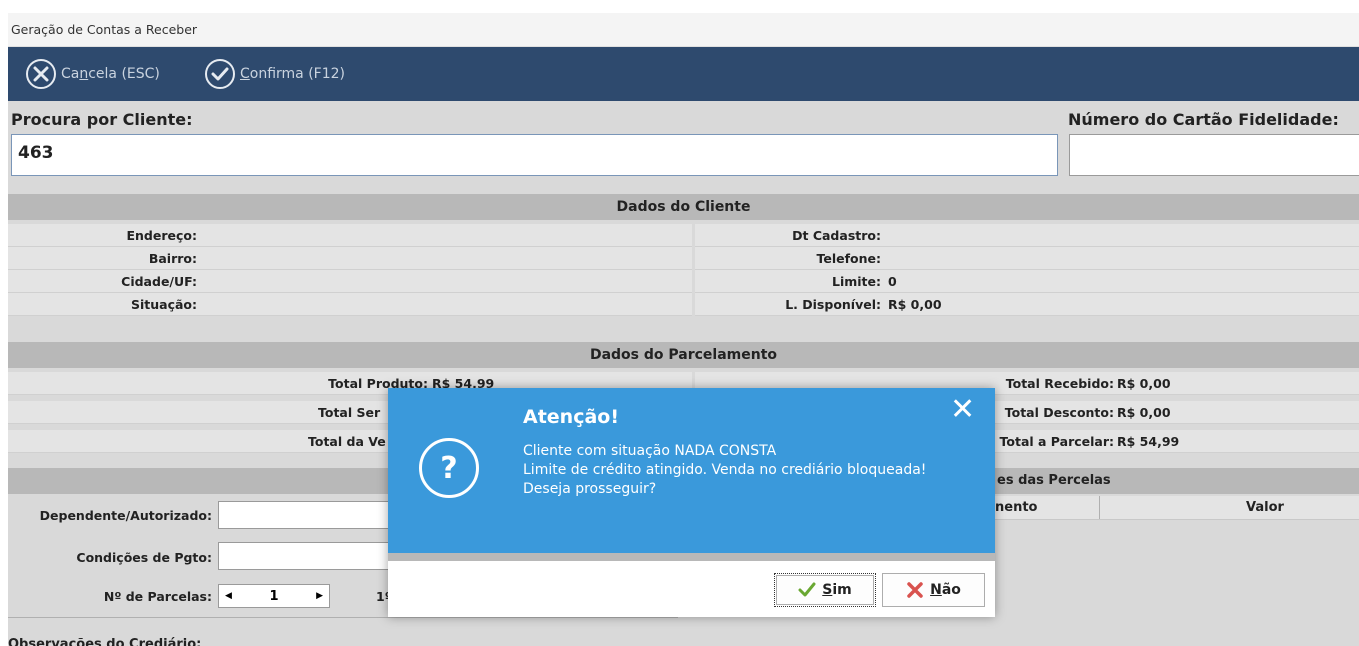  I want to click on x-icon, so click(915, 590).